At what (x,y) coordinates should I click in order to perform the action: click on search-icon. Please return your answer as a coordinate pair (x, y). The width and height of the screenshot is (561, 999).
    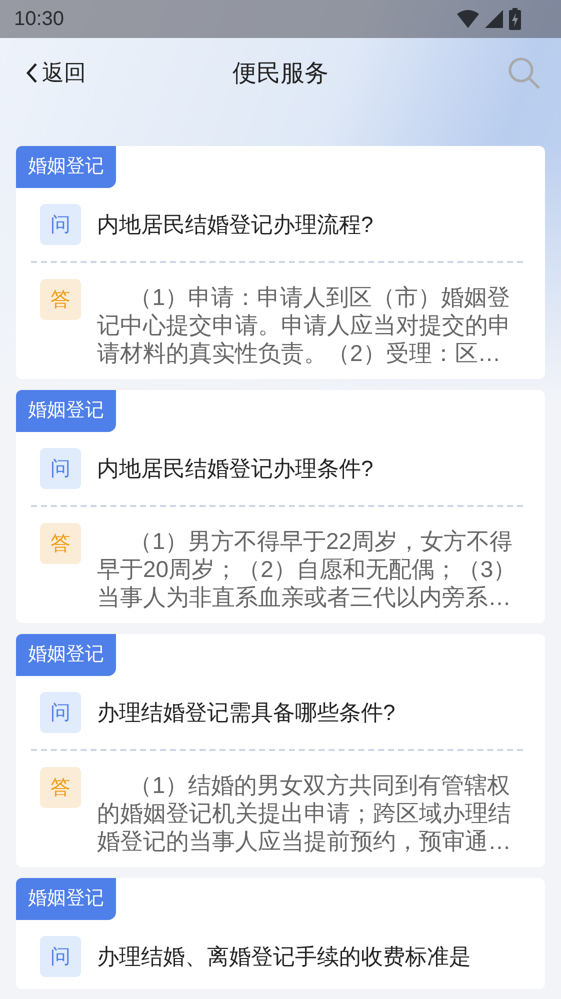
    Looking at the image, I should click on (524, 73).